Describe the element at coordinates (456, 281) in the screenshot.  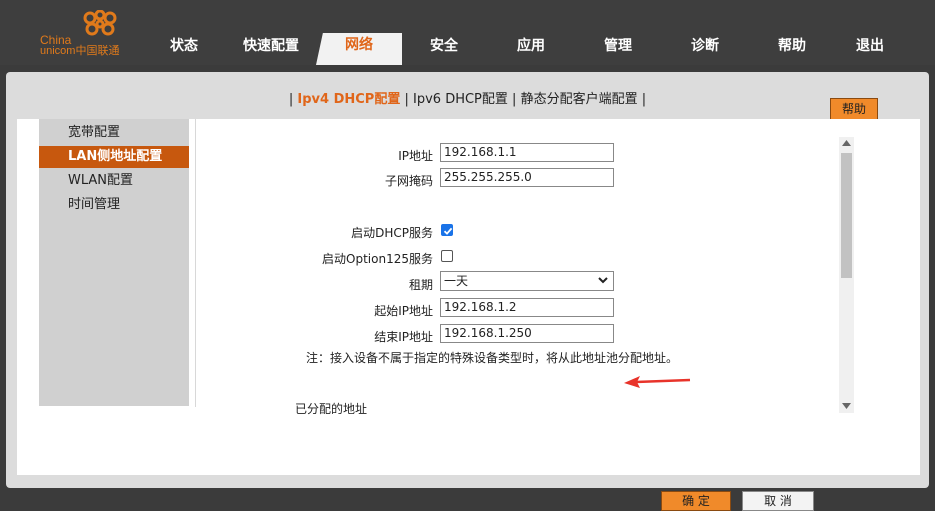
I see `lease-select-value: 一天` at that location.